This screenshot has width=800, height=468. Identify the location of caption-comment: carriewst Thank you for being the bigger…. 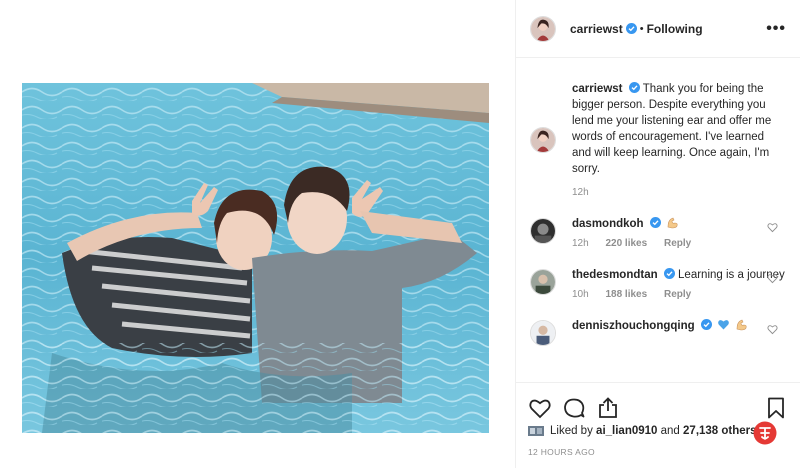
(658, 139).